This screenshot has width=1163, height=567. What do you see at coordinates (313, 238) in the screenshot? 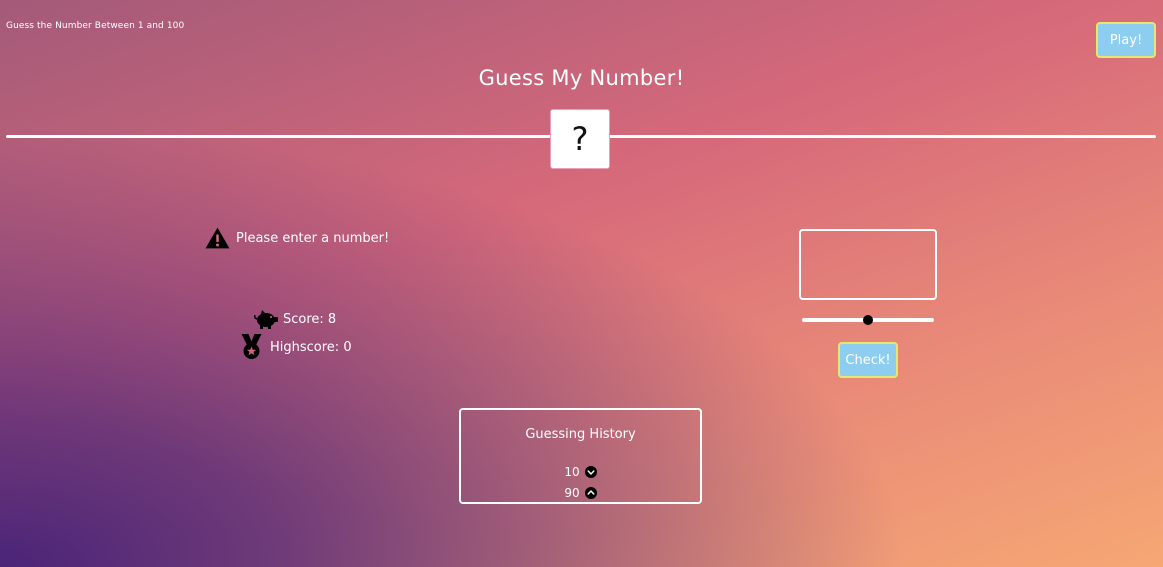
I see `status-message-text: Please enter a number!` at bounding box center [313, 238].